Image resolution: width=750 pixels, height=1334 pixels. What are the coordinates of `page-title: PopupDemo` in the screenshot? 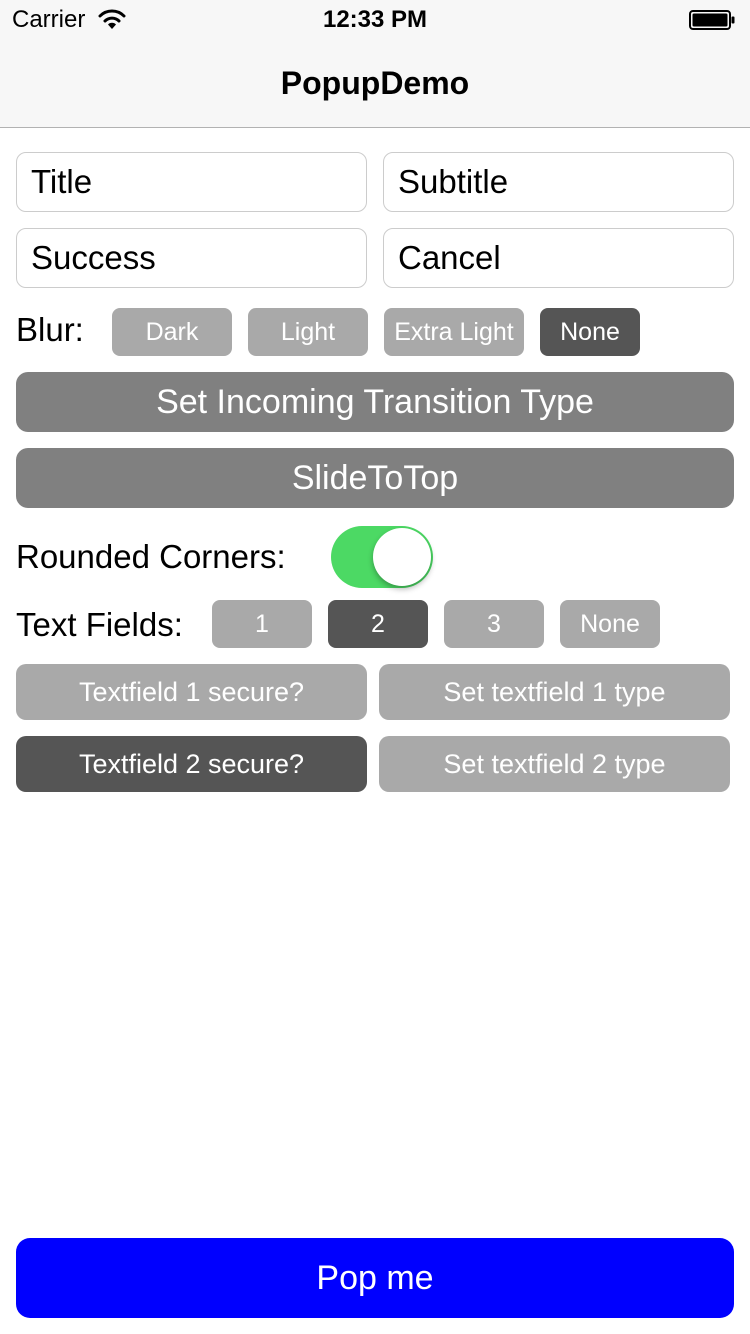 It's located at (375, 83).